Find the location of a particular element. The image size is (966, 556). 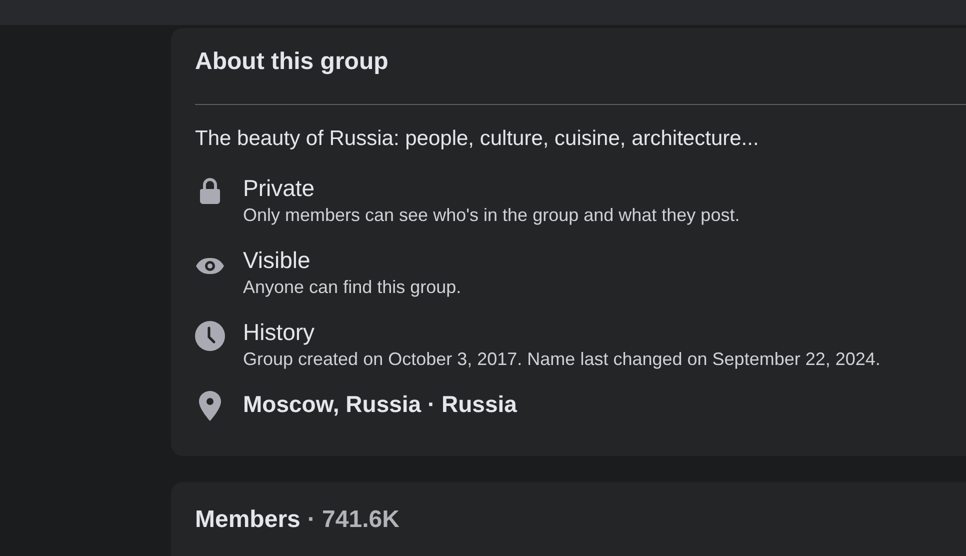

eye-detail: Anyone can find this group. is located at coordinates (352, 287).